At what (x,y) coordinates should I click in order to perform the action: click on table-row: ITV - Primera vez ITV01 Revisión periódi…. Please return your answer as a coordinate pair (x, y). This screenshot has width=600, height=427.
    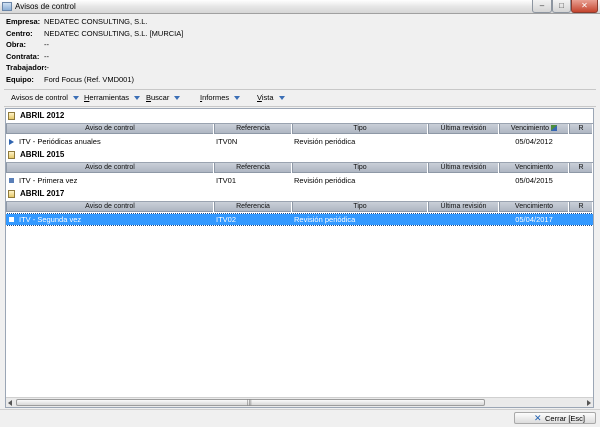
    Looking at the image, I should click on (299, 180).